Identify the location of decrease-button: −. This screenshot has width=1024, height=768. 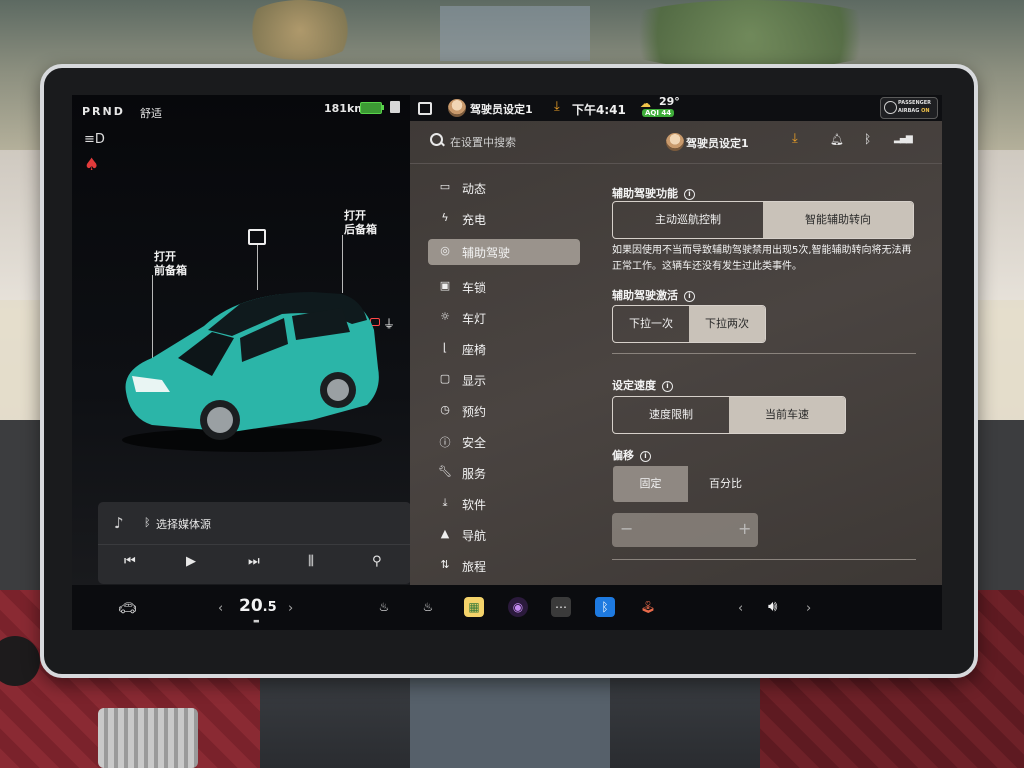
(626, 528).